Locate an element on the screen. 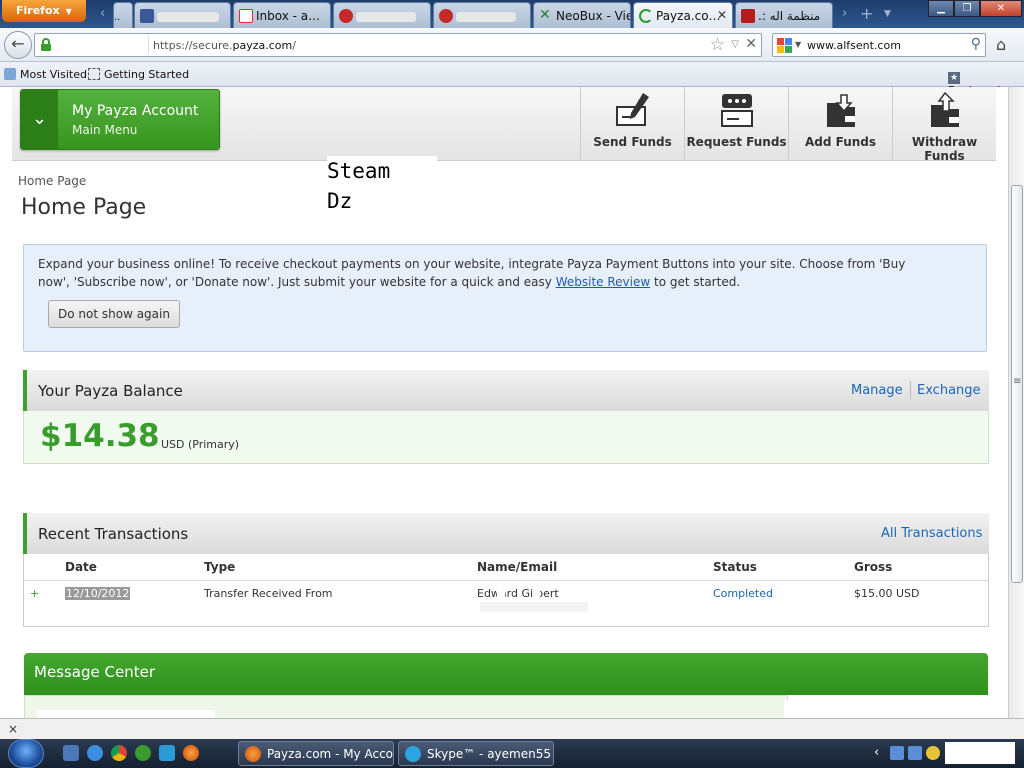  column-header-date: Date is located at coordinates (81, 567).